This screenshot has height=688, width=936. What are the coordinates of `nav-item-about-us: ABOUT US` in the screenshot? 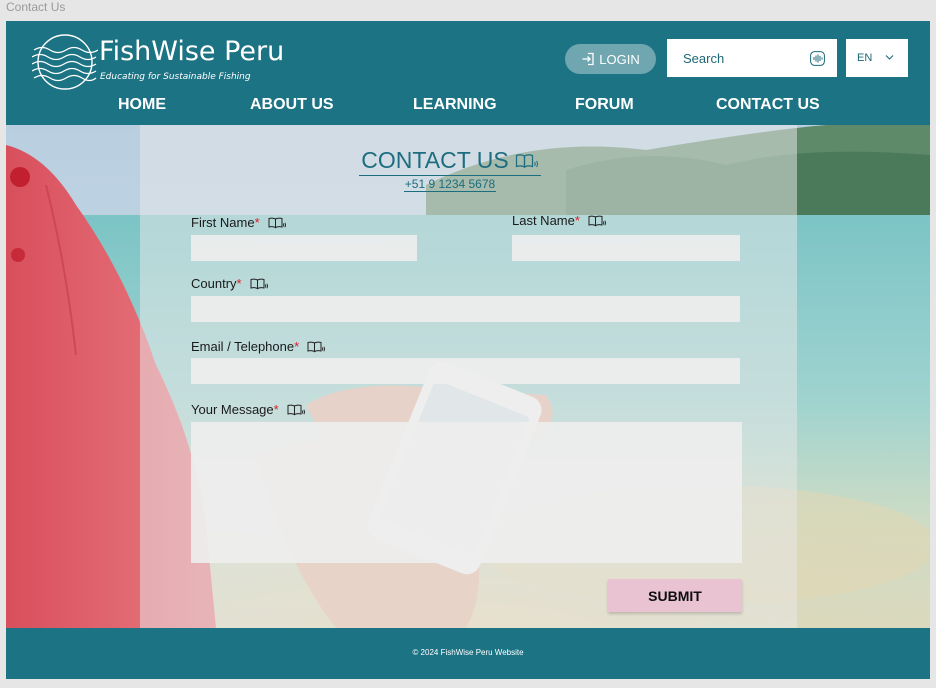 It's located at (292, 105).